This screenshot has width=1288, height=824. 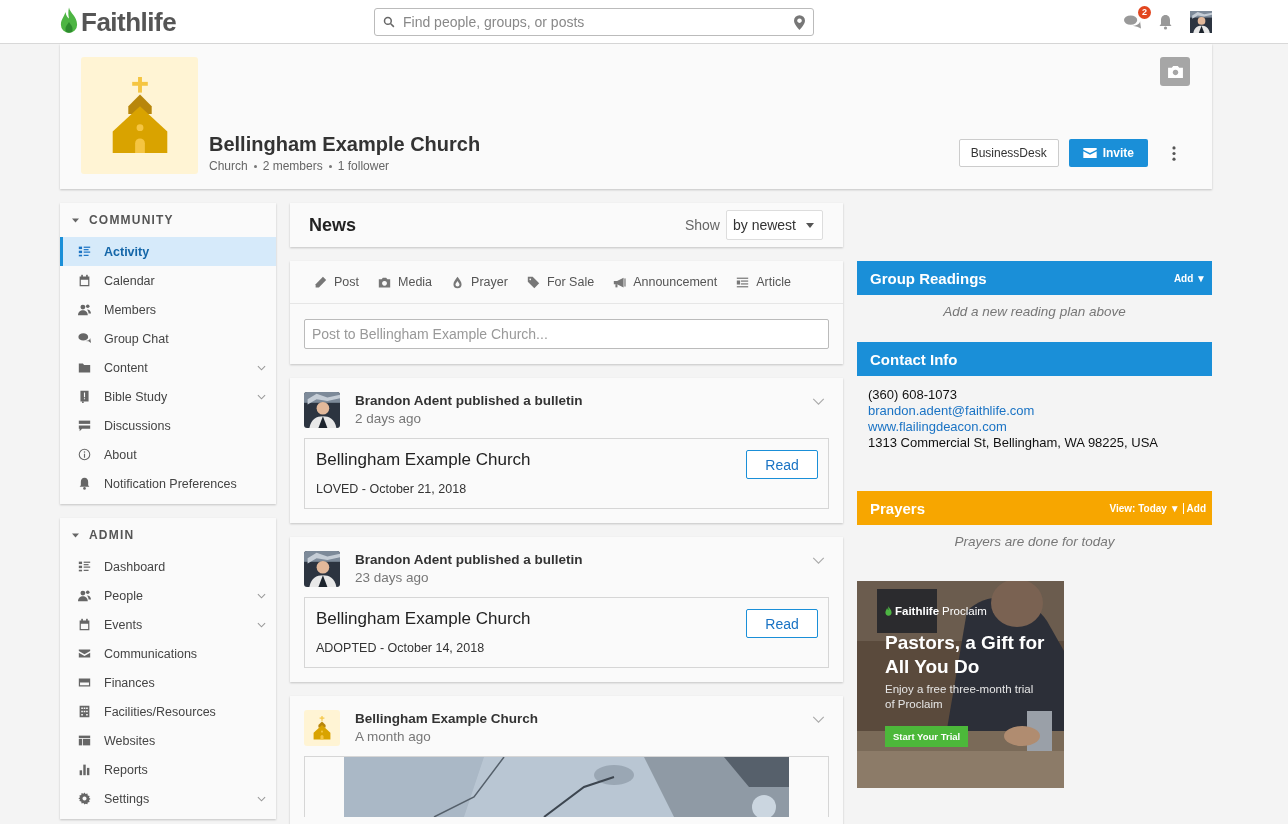 I want to click on widget-title: Group Readings, so click(x=928, y=278).